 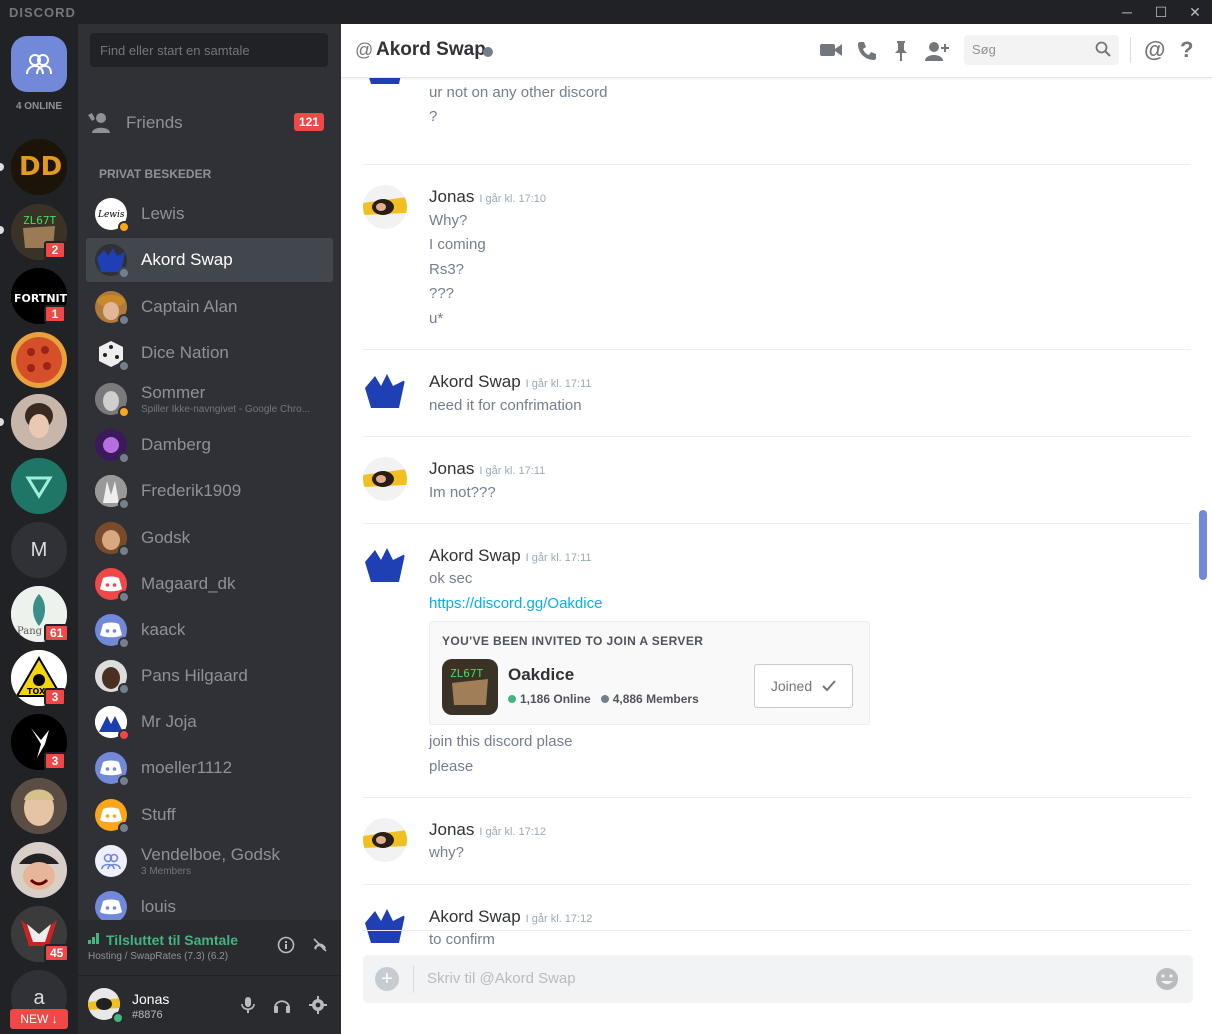 I want to click on mentions-icon: @, so click(x=1154, y=50).